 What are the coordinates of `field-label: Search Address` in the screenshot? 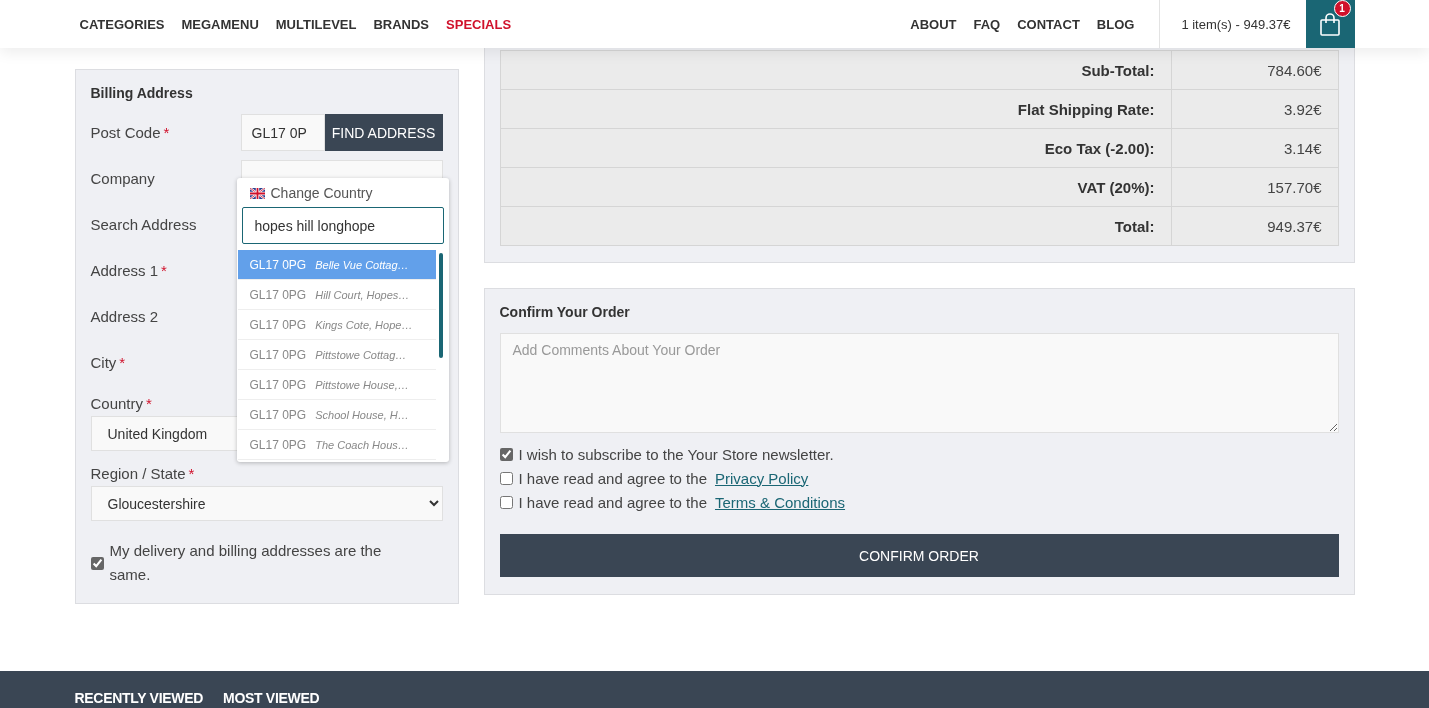 It's located at (144, 224).